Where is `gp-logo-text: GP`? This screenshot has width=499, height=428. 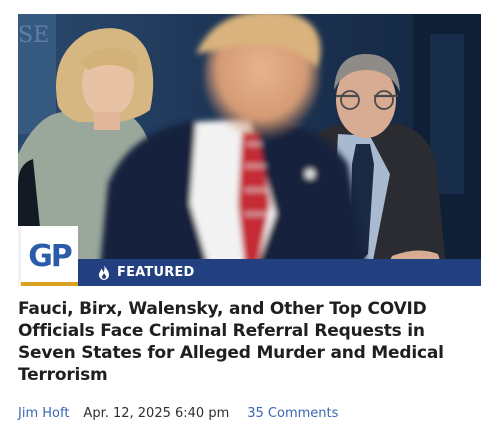
gp-logo-text: GP is located at coordinates (50, 256).